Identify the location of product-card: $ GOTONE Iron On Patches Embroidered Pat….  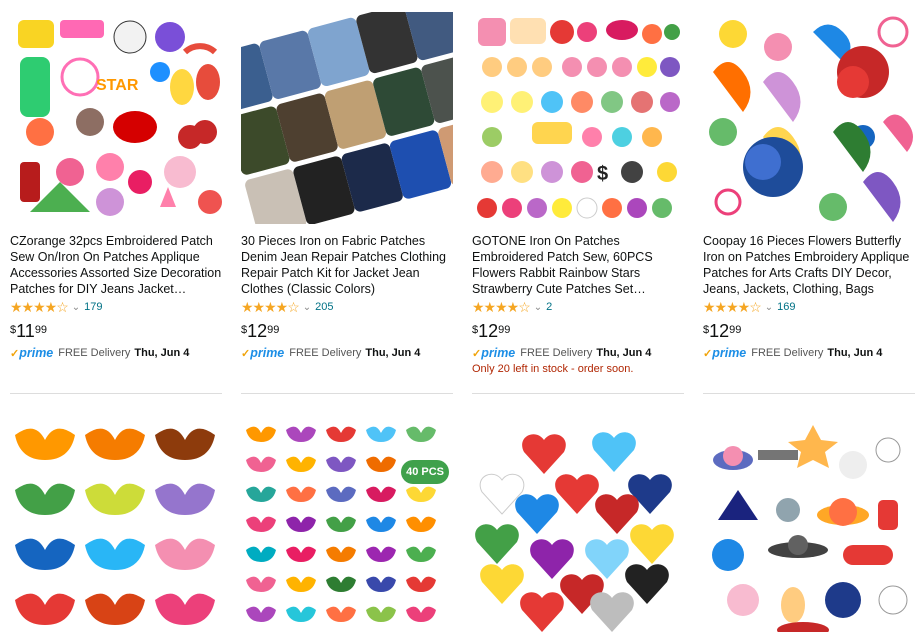
(578, 193).